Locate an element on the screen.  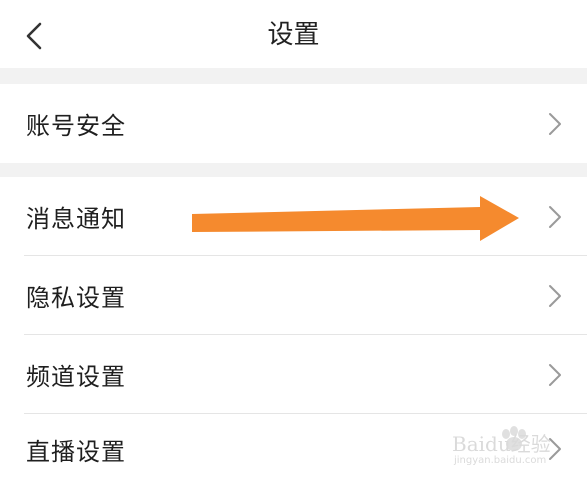
settings-item-label: 频道设置 is located at coordinates (76, 377).